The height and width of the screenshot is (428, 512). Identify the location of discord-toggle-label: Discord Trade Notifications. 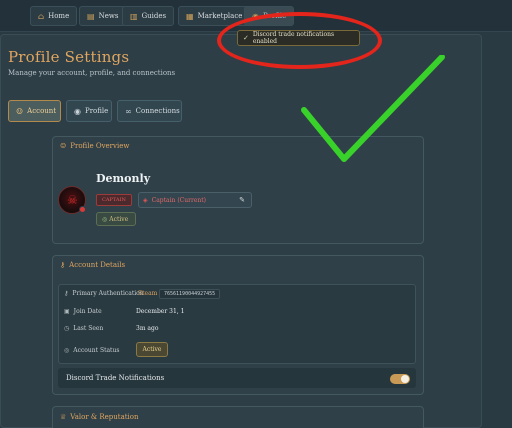
(115, 378).